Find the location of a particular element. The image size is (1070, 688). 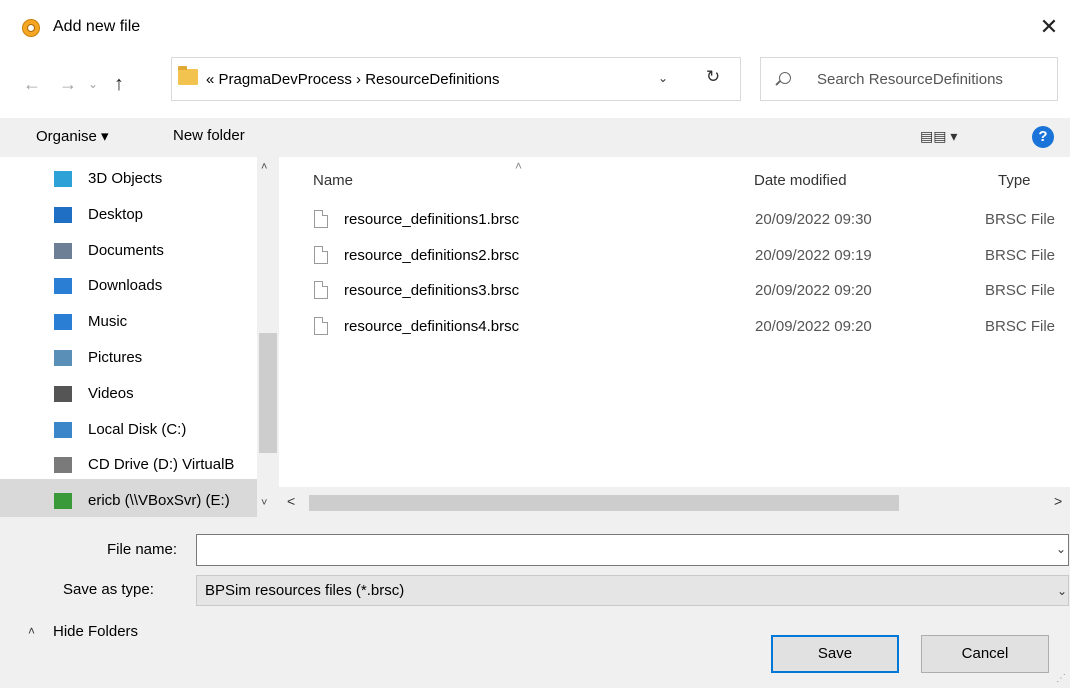

save-button: Save is located at coordinates (835, 654).